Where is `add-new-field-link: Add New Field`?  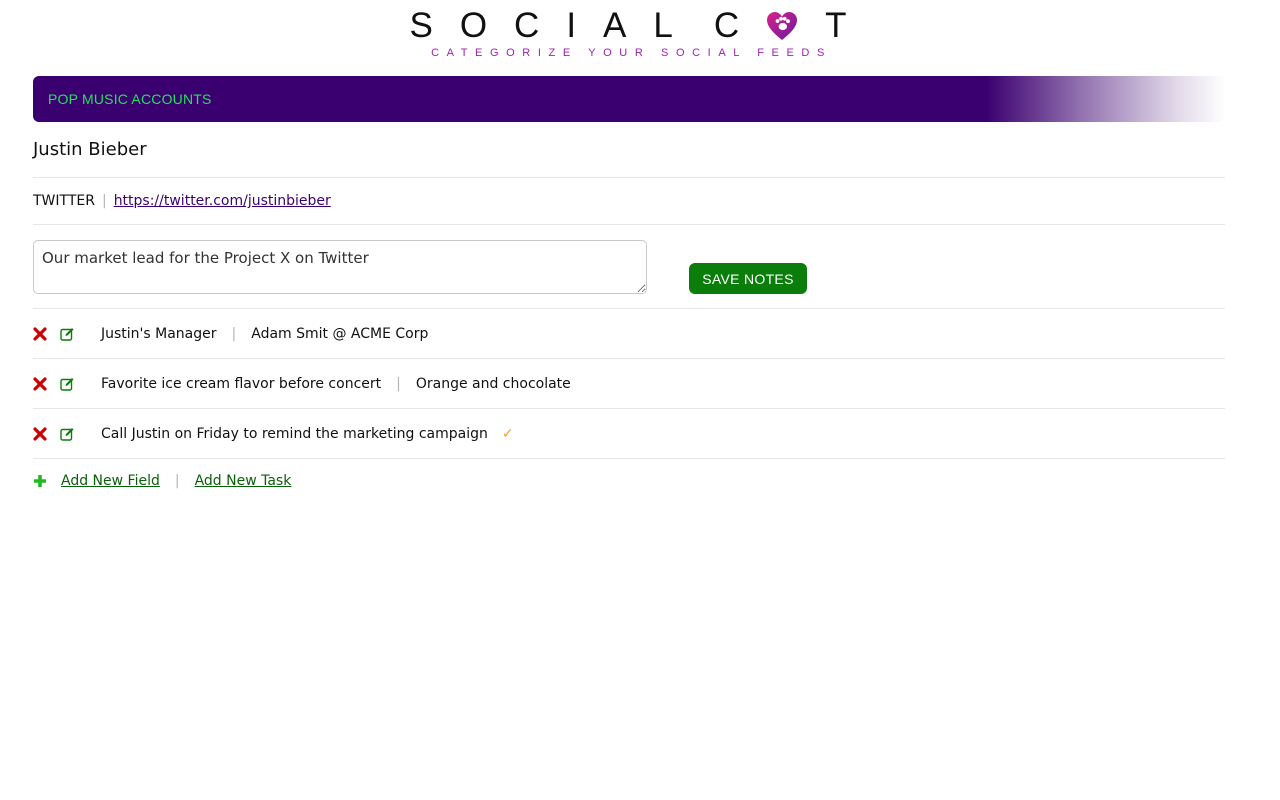 add-new-field-link: Add New Field is located at coordinates (110, 481).